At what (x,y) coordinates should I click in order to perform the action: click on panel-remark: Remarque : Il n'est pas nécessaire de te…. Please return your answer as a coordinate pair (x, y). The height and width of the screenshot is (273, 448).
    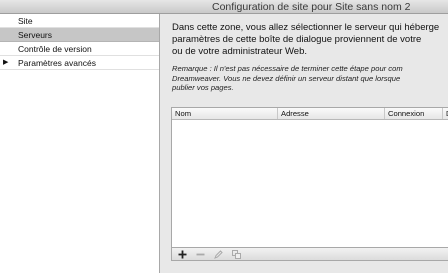
    Looking at the image, I should click on (310, 78).